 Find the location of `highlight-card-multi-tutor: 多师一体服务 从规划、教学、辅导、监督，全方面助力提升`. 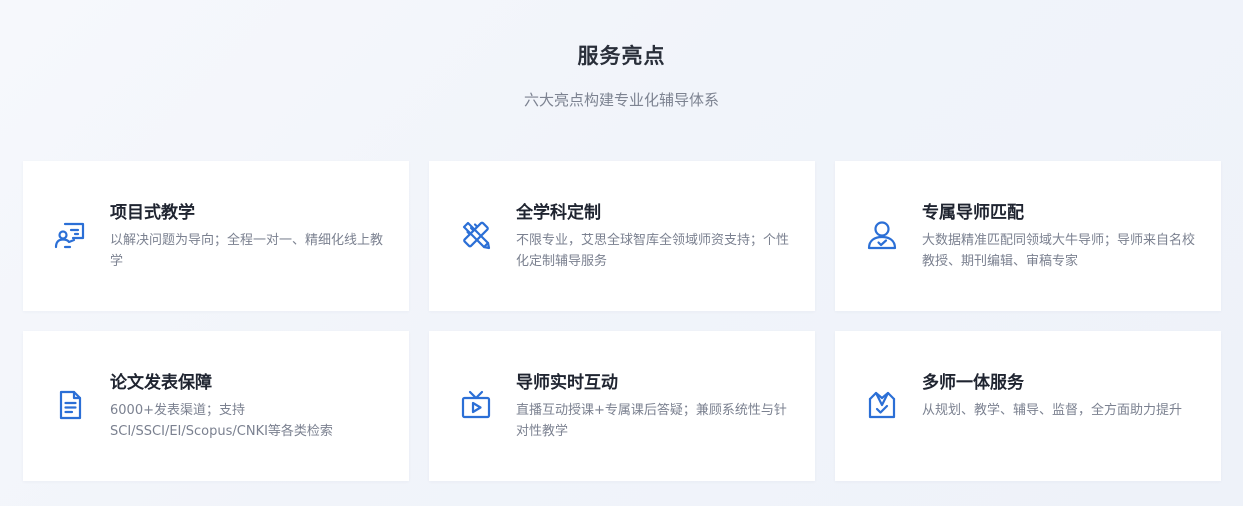

highlight-card-multi-tutor: 多师一体服务 从规划、教学、辅导、监督，全方面助力提升 is located at coordinates (1028, 406).